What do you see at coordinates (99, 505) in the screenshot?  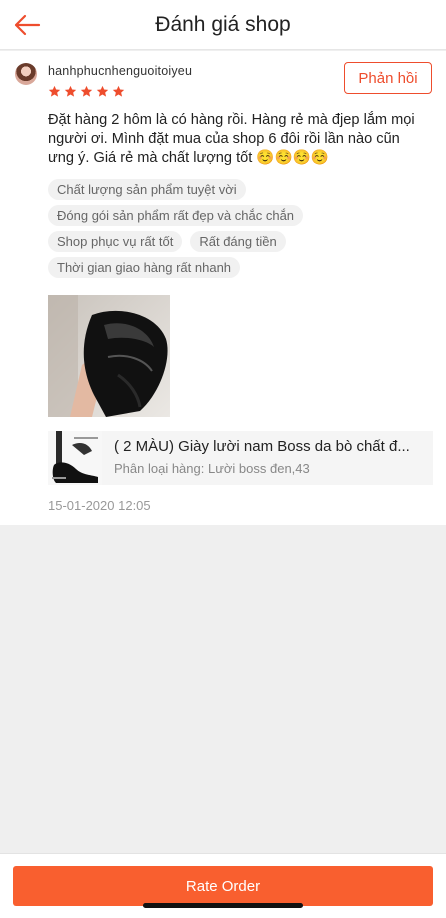 I see `review-date: 15-01-2020 12:05` at bounding box center [99, 505].